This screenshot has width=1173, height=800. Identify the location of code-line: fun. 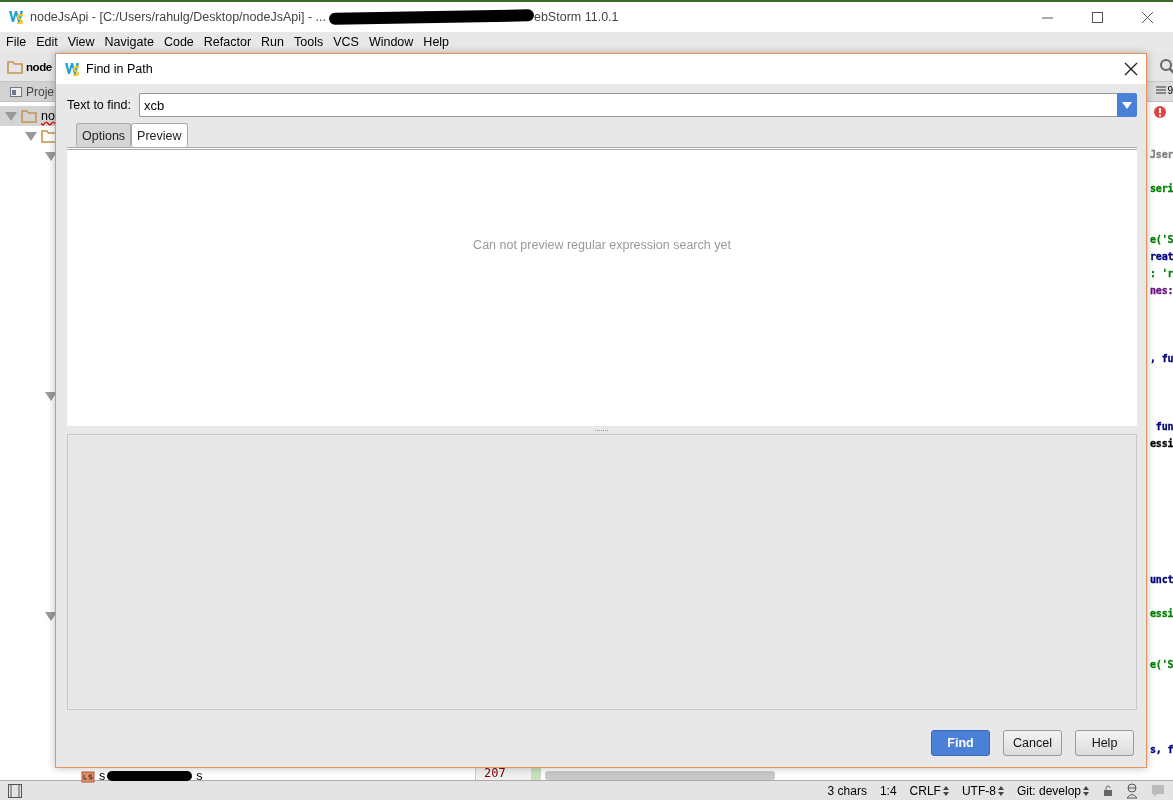
(1163, 427).